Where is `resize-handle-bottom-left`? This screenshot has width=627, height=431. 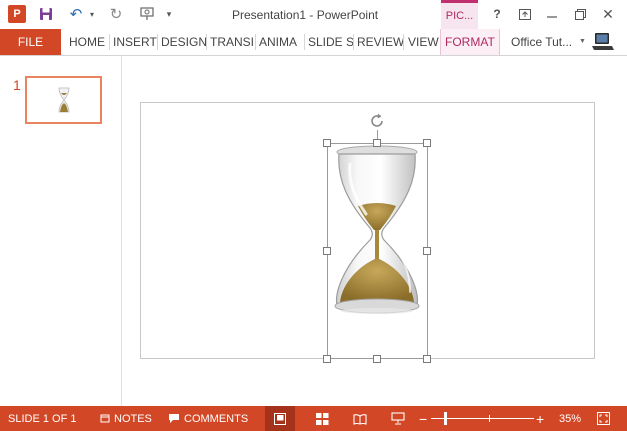
resize-handle-bottom-left is located at coordinates (327, 359).